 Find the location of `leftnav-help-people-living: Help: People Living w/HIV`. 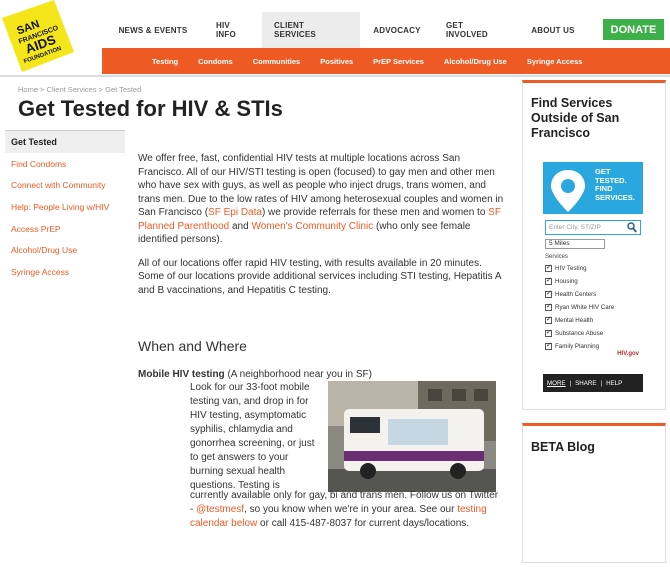

leftnav-help-people-living: Help: People Living w/HIV is located at coordinates (65, 207).